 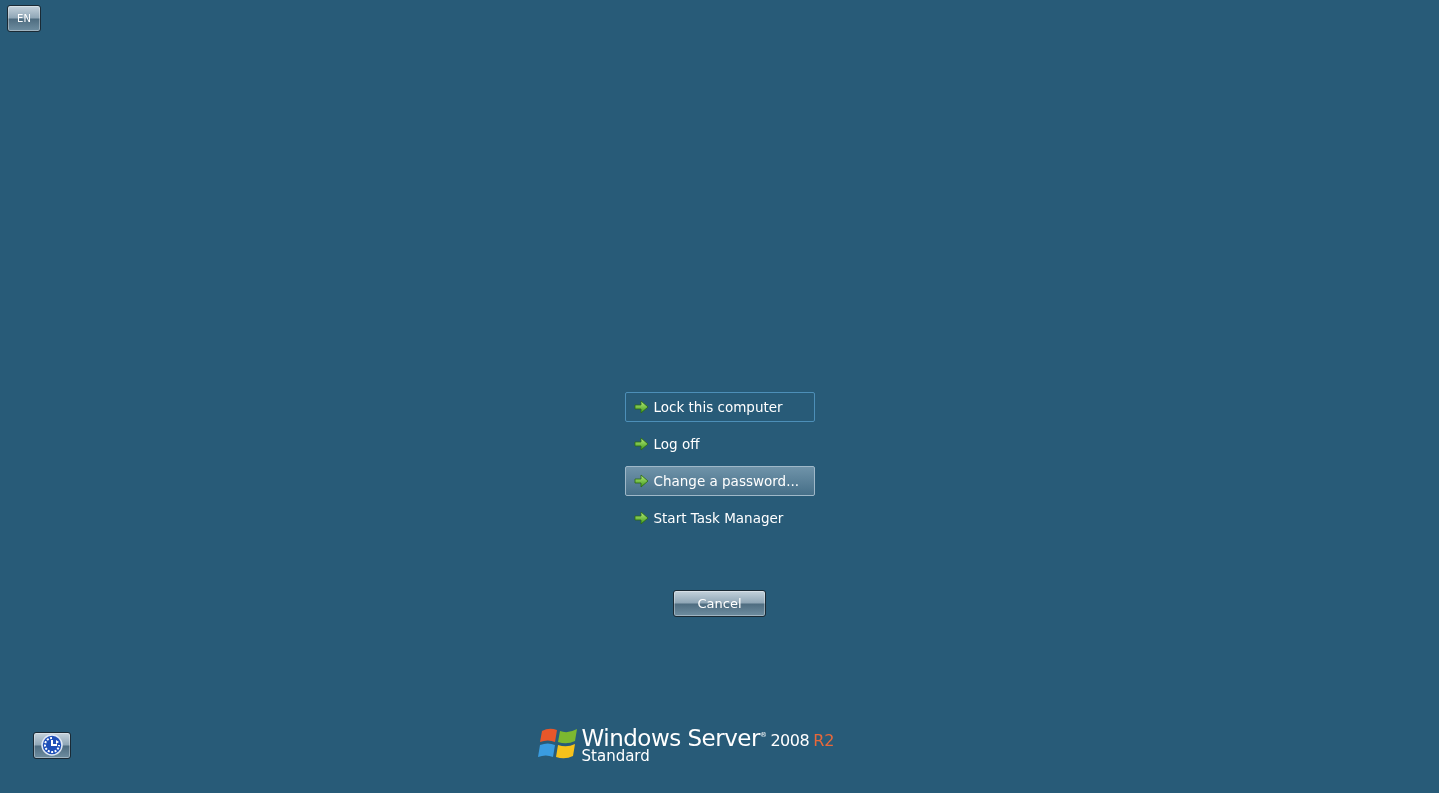 I want to click on release-label: R2, so click(x=824, y=740).